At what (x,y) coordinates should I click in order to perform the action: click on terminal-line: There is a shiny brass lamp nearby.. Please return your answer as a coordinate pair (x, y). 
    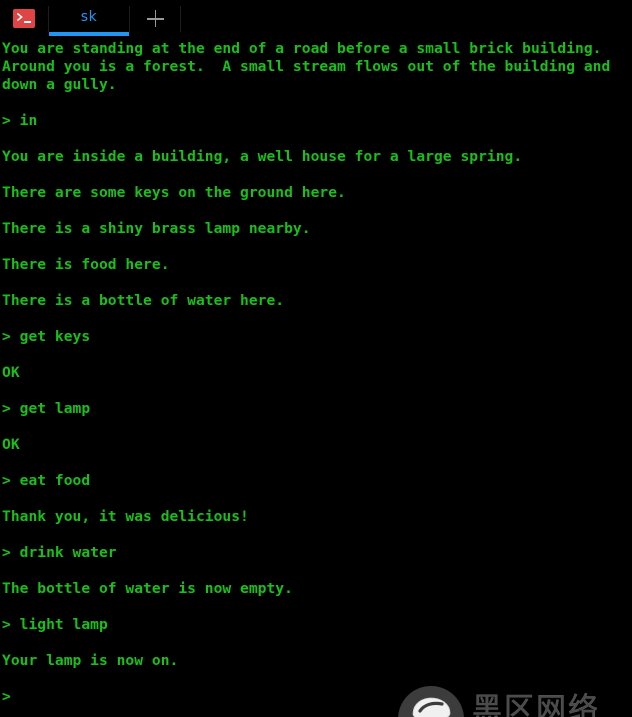
    Looking at the image, I should click on (156, 228).